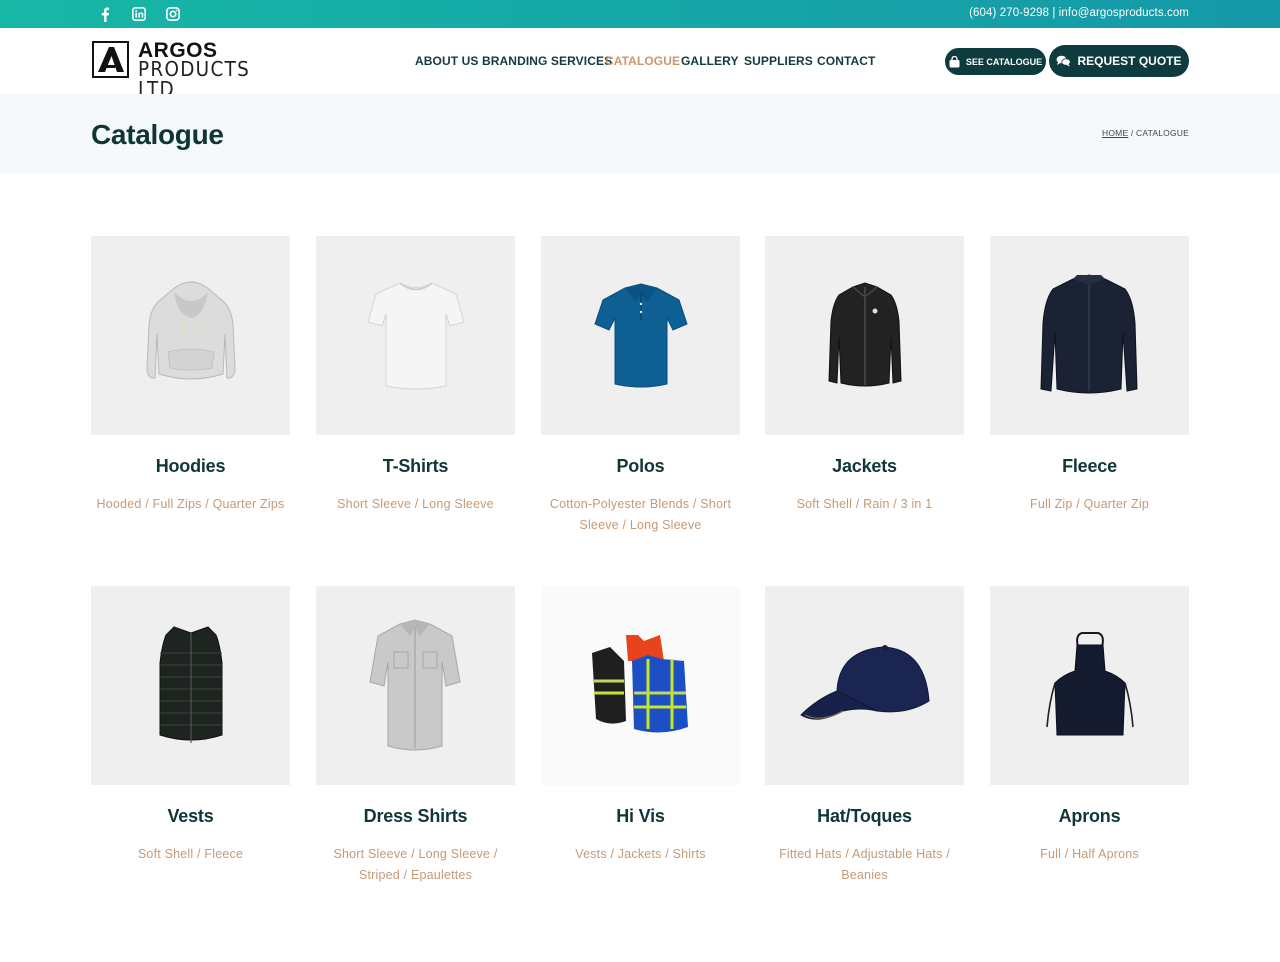 This screenshot has height=962, width=1280. What do you see at coordinates (190, 854) in the screenshot?
I see `category-subtitle: Soft Shell / Fleece` at bounding box center [190, 854].